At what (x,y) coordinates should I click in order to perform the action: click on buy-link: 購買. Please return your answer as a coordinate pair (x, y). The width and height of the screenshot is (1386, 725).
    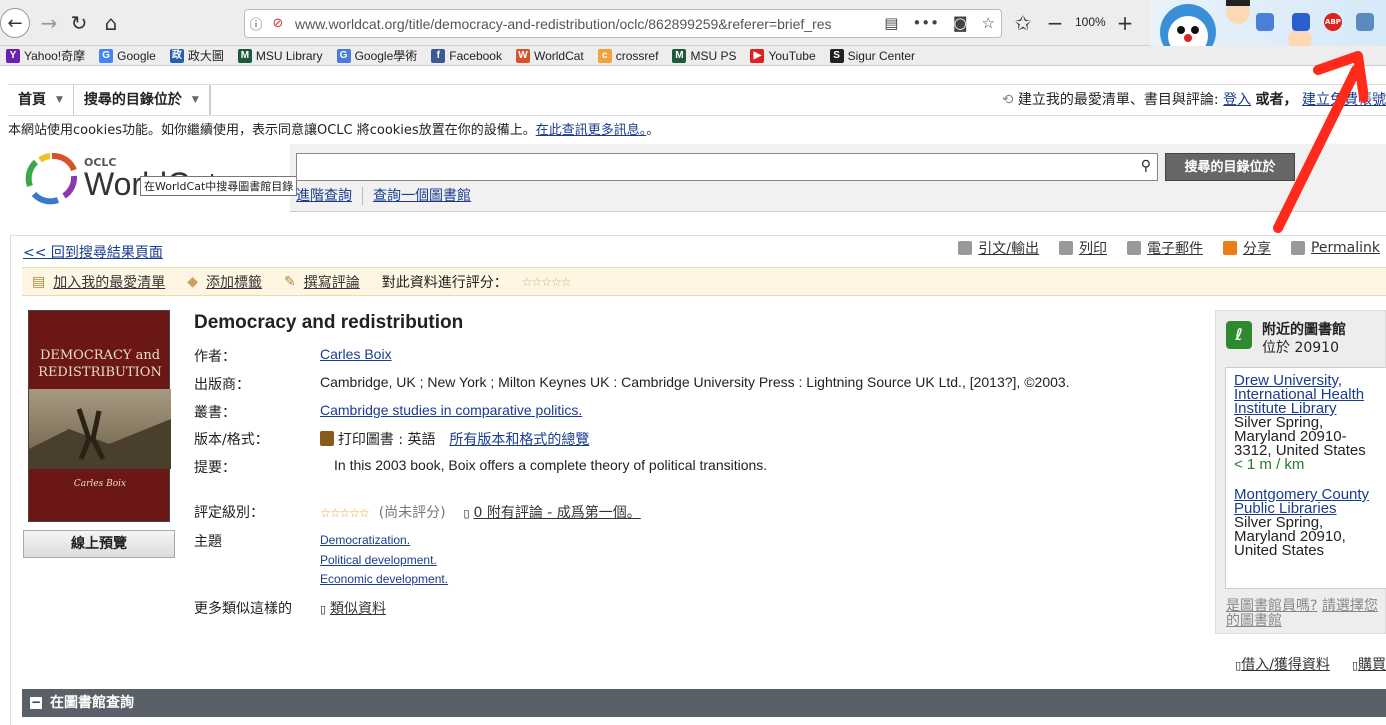
    Looking at the image, I should click on (1372, 665).